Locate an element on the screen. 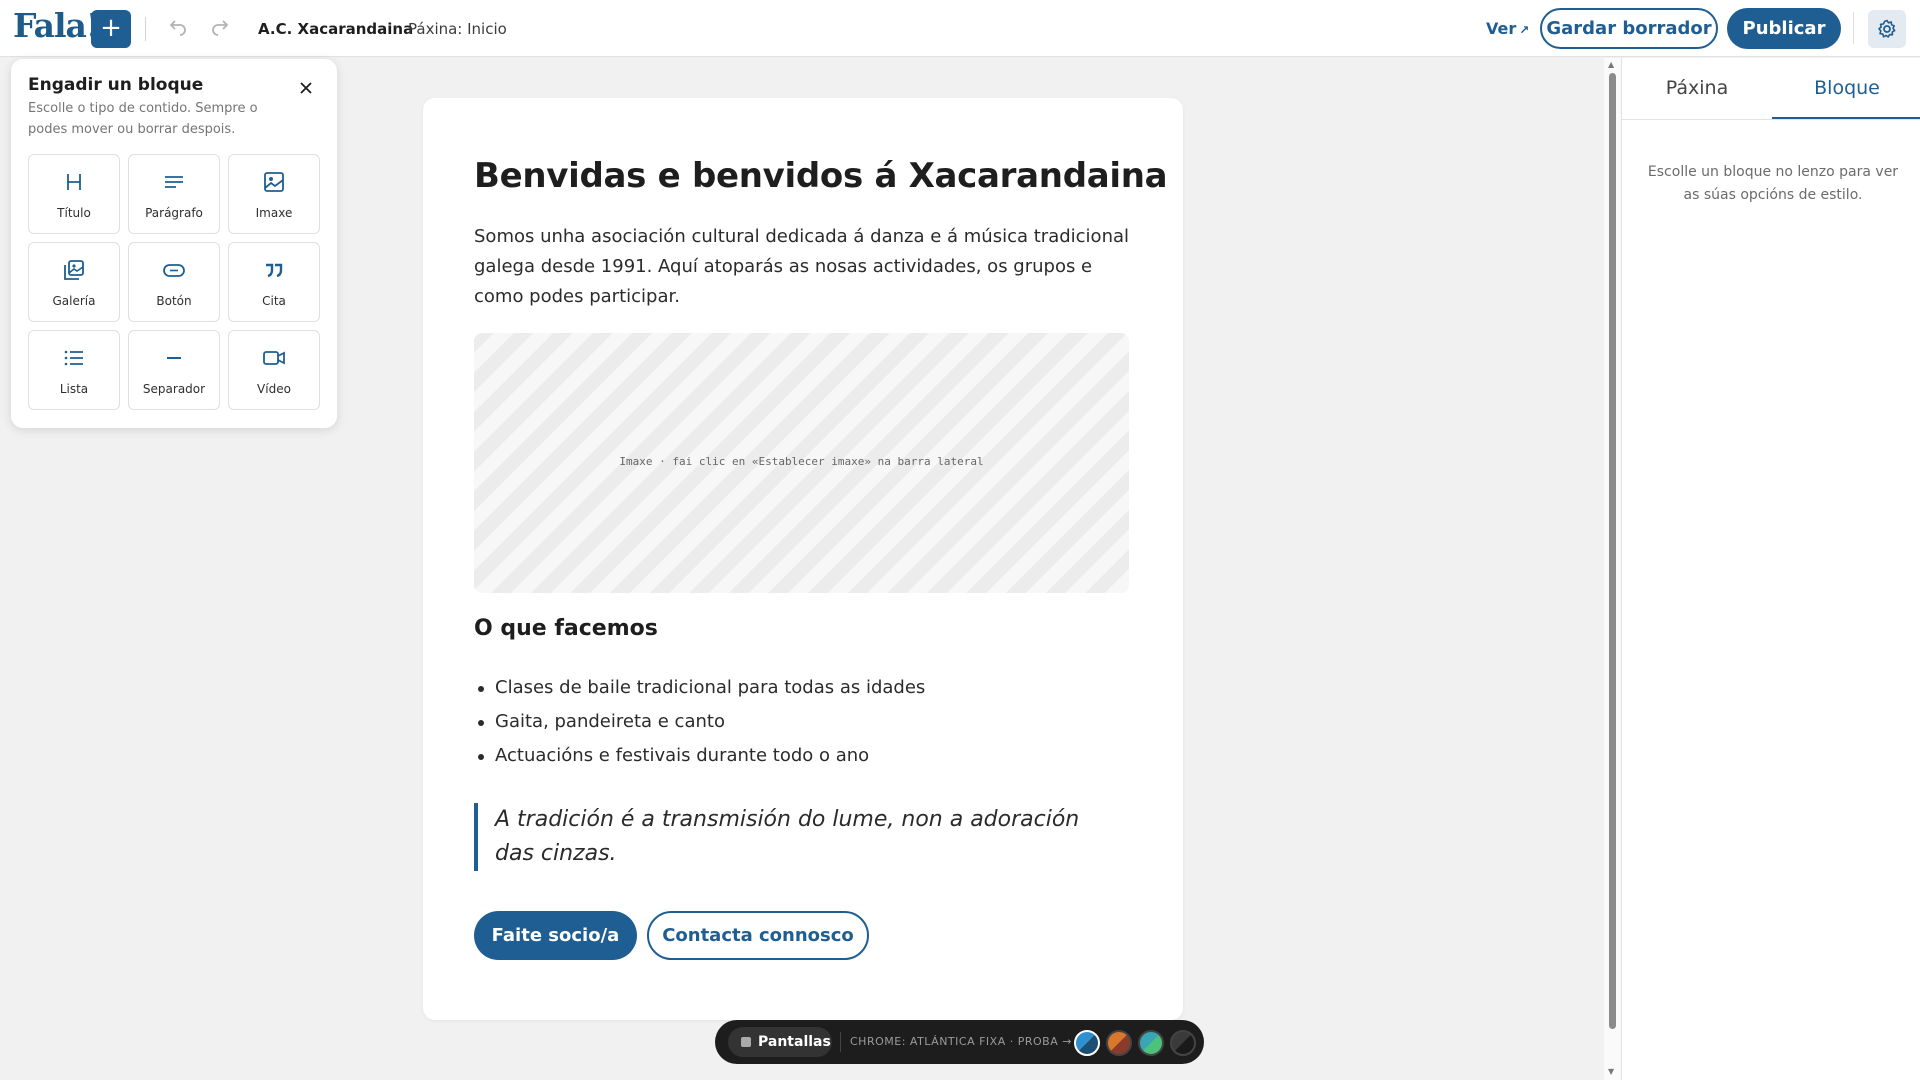 This screenshot has width=1920, height=1080. view-link: Ver ↗ is located at coordinates (1507, 28).